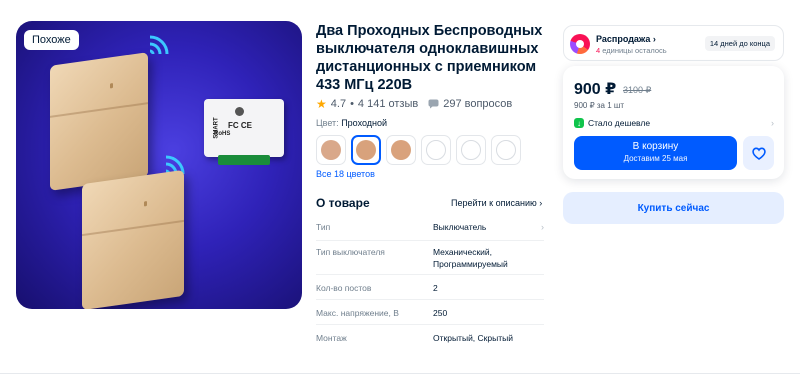 The width and height of the screenshot is (800, 374). What do you see at coordinates (595, 89) in the screenshot?
I see `price-current: 900 ₽` at bounding box center [595, 89].